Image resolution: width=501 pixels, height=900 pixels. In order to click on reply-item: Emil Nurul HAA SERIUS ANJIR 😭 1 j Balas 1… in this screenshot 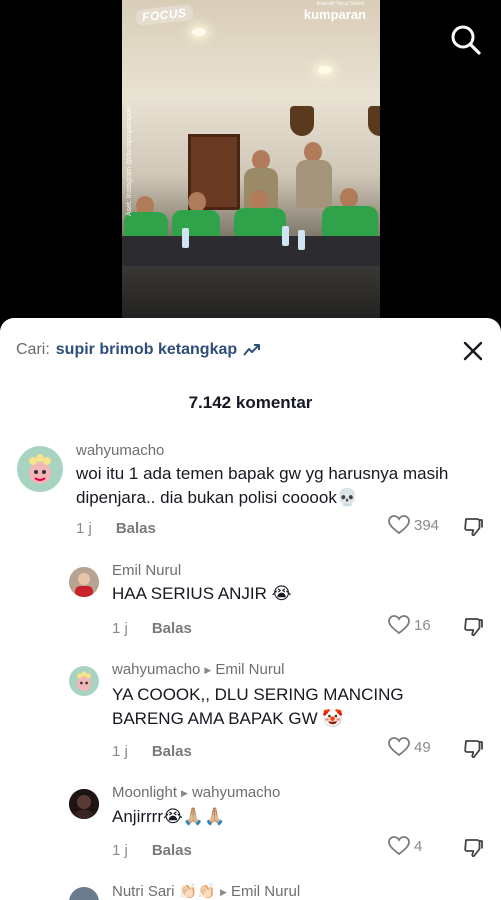, I will do `click(250, 602)`.